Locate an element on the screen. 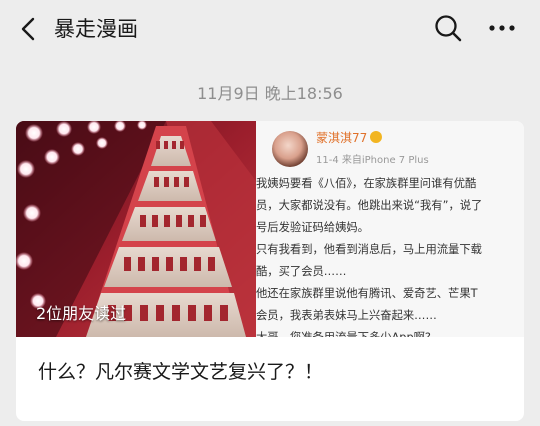 The image size is (540, 426). more-horizontal-icon is located at coordinates (502, 28).